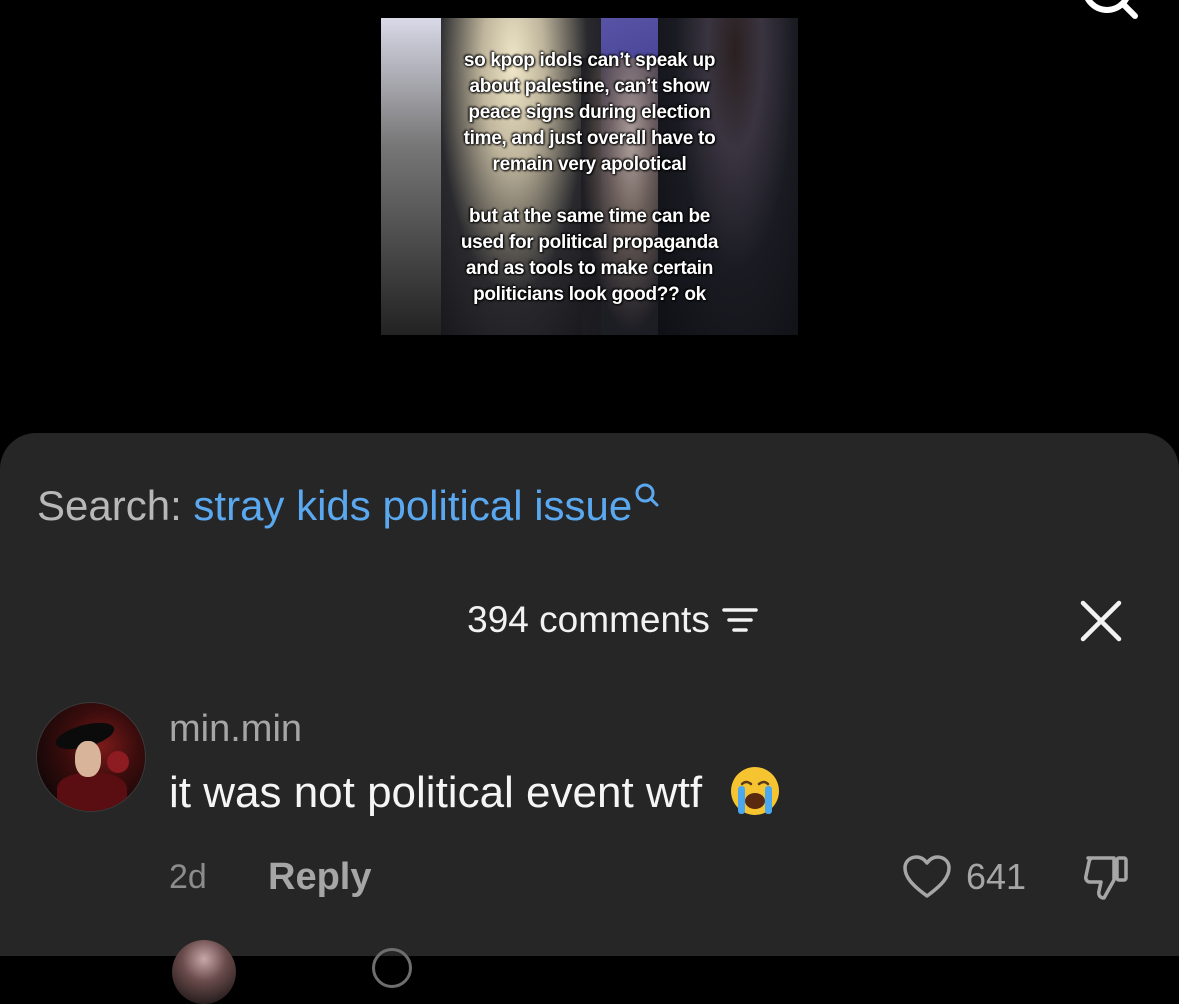 This screenshot has width=1179, height=1004. I want to click on search-suggestion: Search: stray kids political issue, so click(348, 506).